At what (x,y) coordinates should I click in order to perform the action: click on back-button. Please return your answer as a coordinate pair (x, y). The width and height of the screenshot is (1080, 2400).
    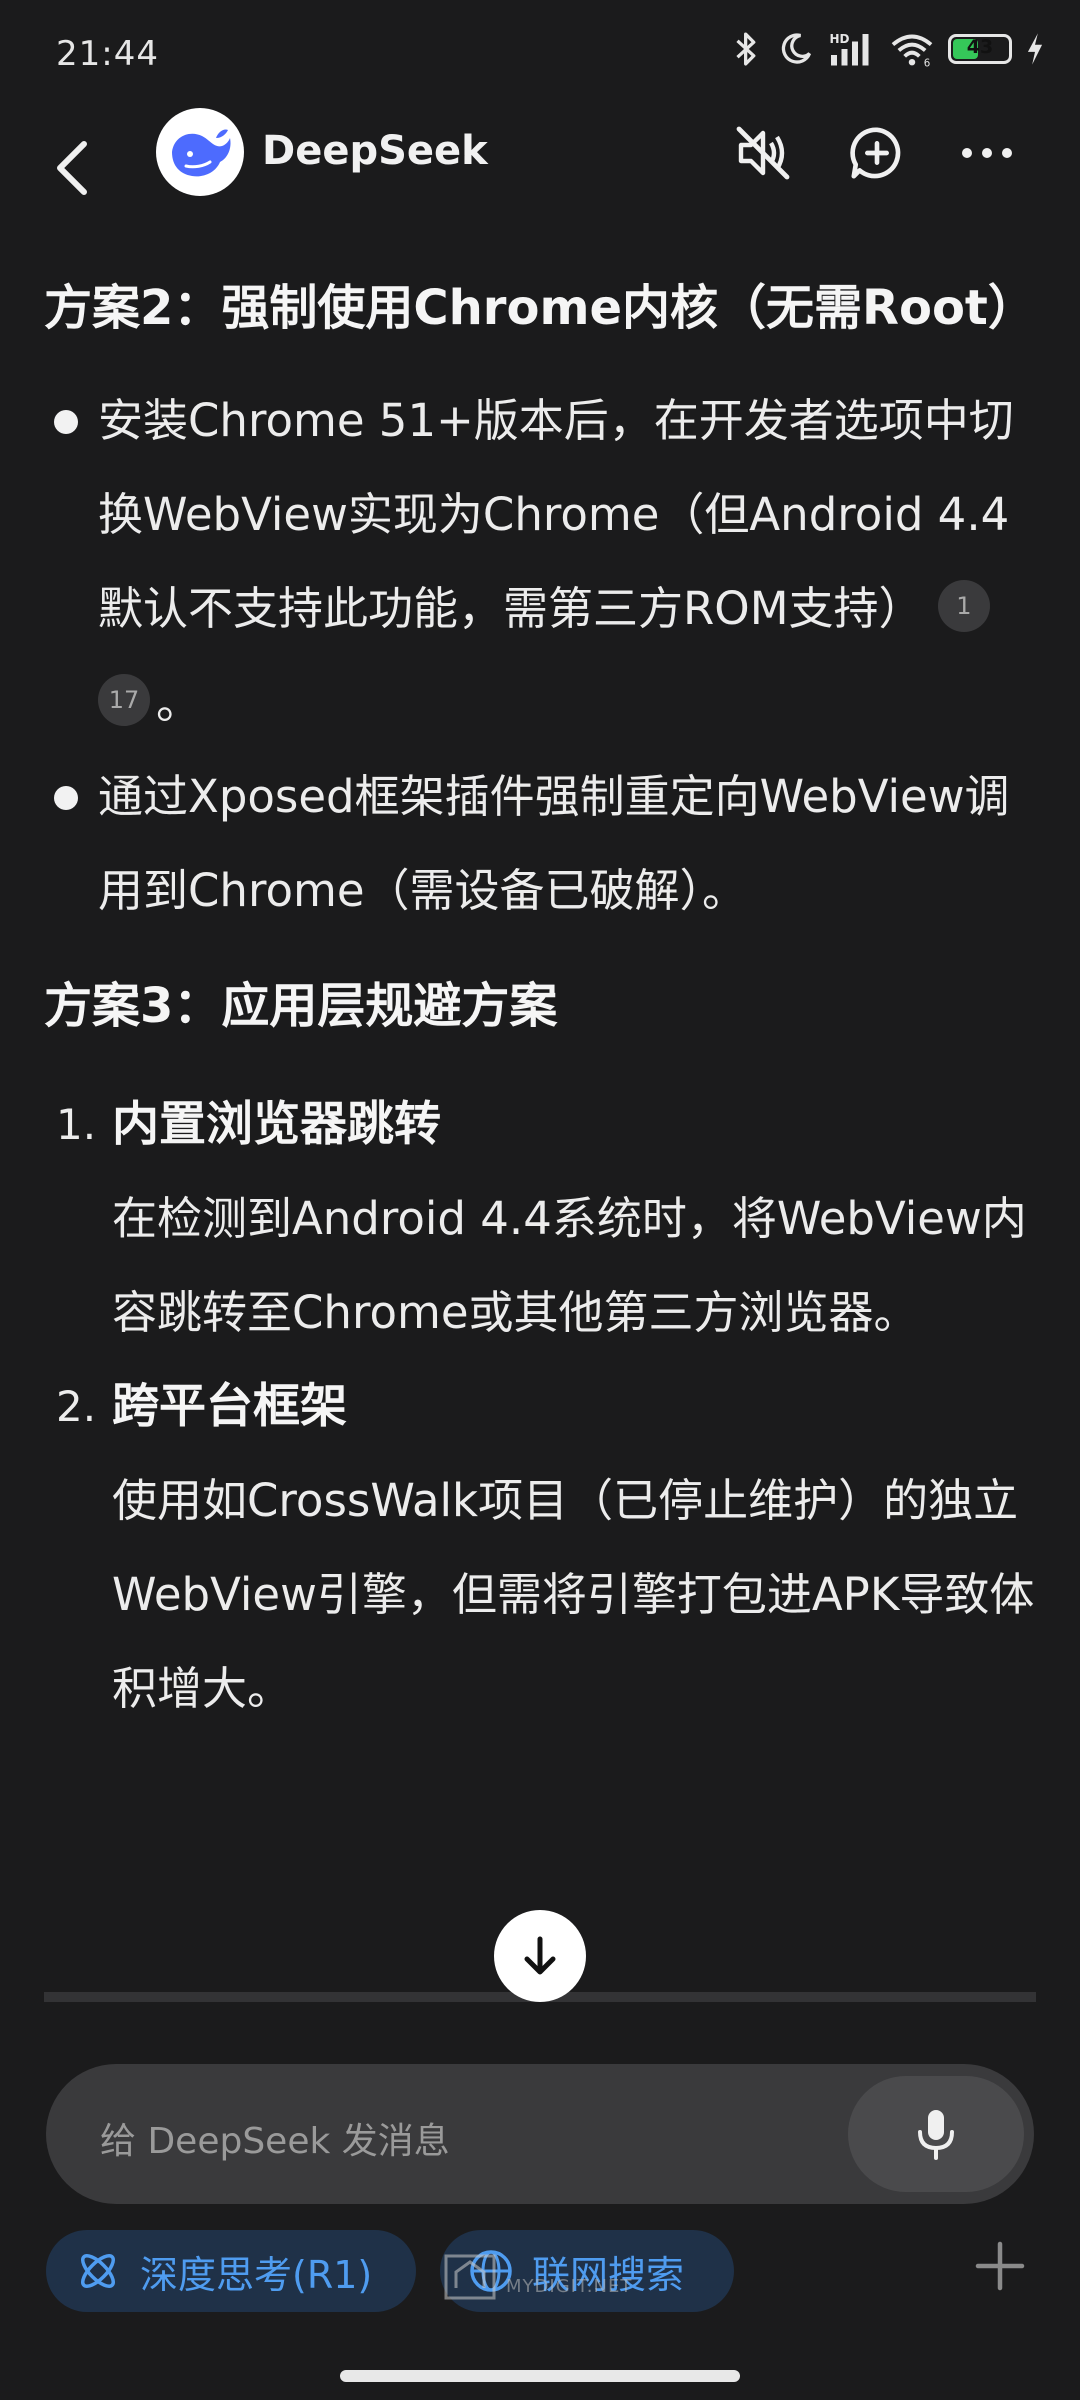
    Looking at the image, I should click on (76, 168).